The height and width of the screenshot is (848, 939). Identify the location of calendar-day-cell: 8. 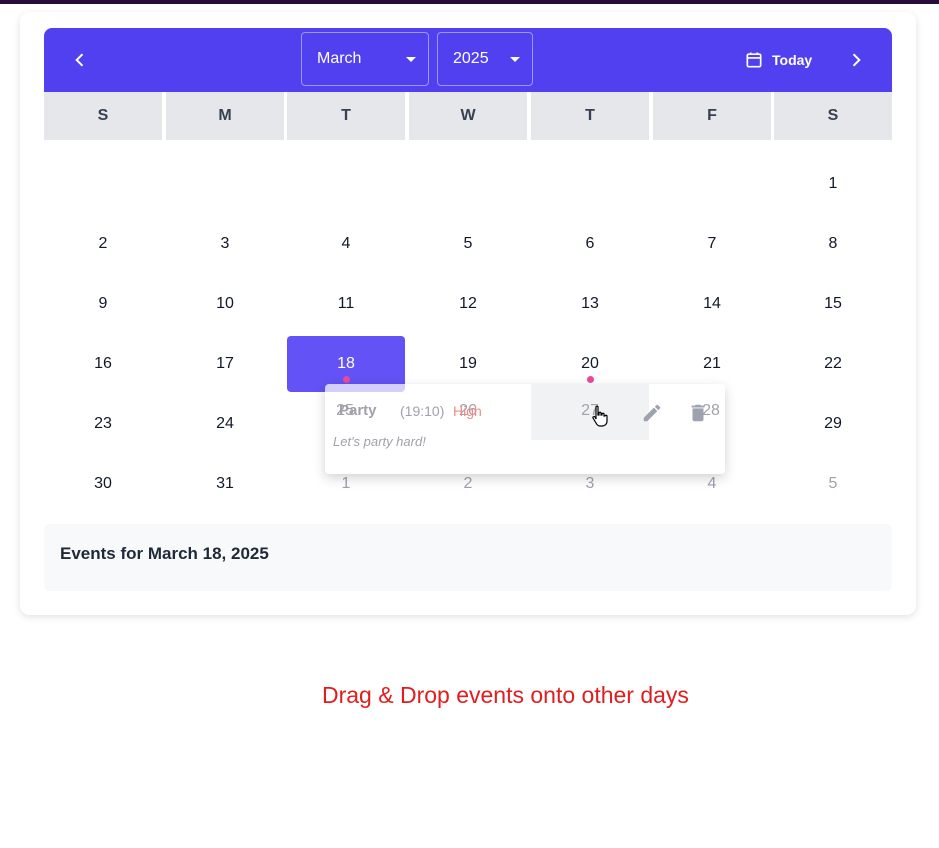
(833, 244).